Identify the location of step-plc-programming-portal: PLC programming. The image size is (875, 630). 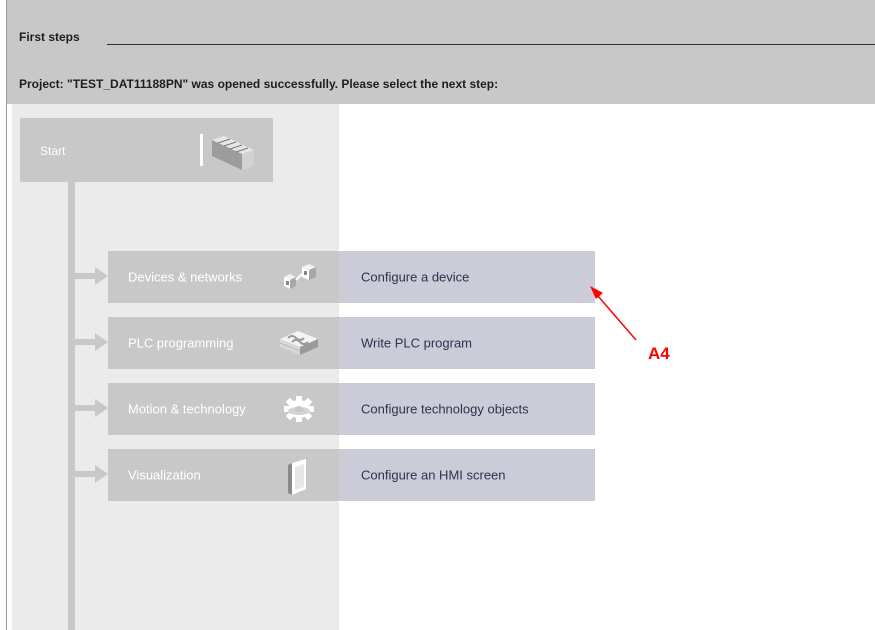
(223, 343).